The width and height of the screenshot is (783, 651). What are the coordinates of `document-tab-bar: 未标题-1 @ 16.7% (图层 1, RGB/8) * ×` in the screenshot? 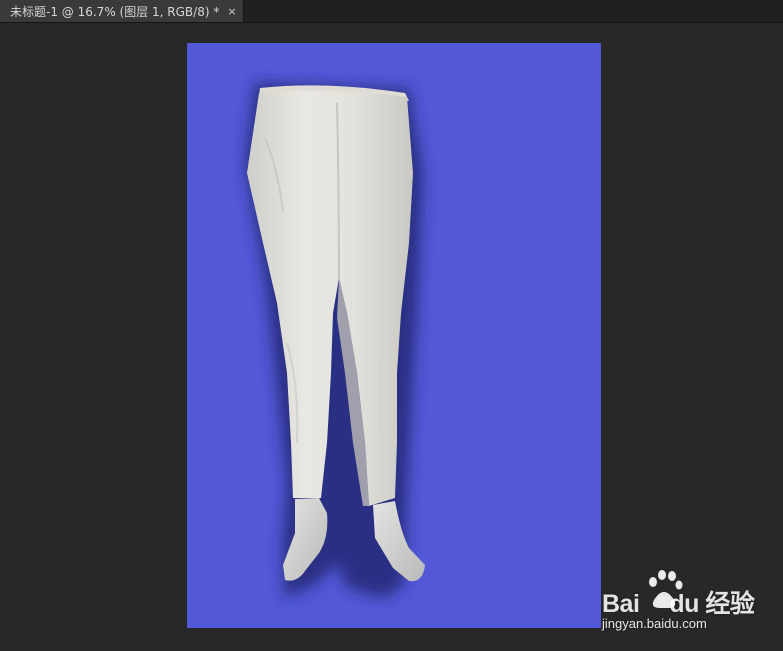 It's located at (391, 11).